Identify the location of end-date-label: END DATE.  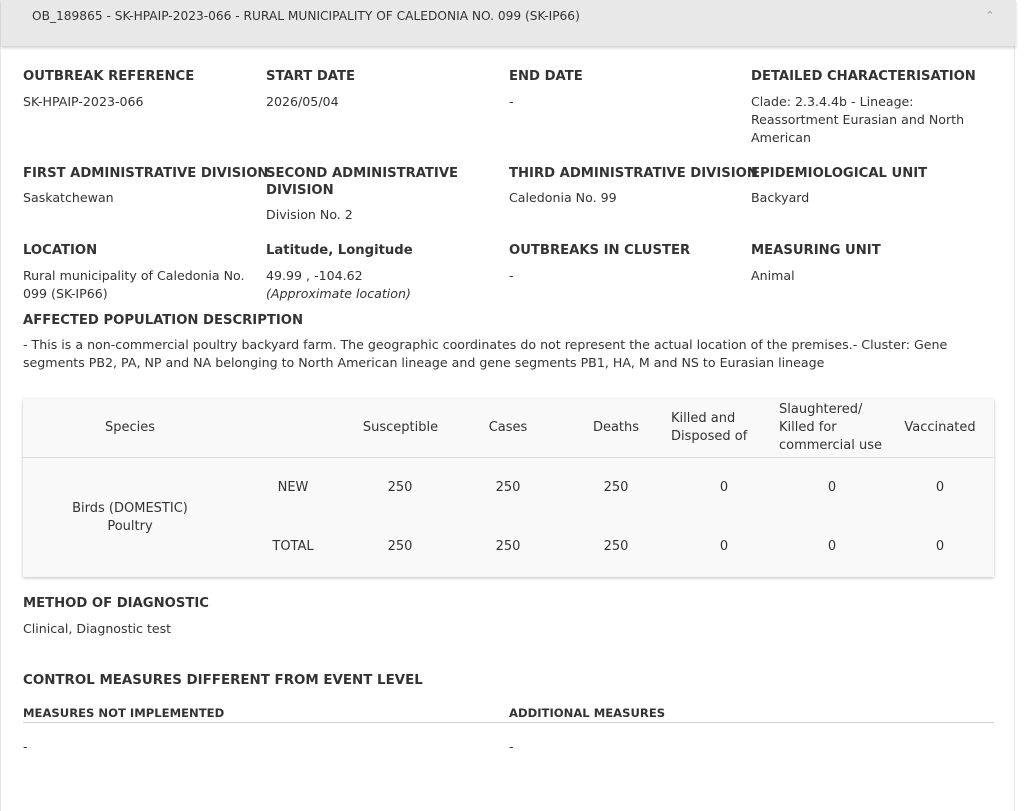
(546, 76).